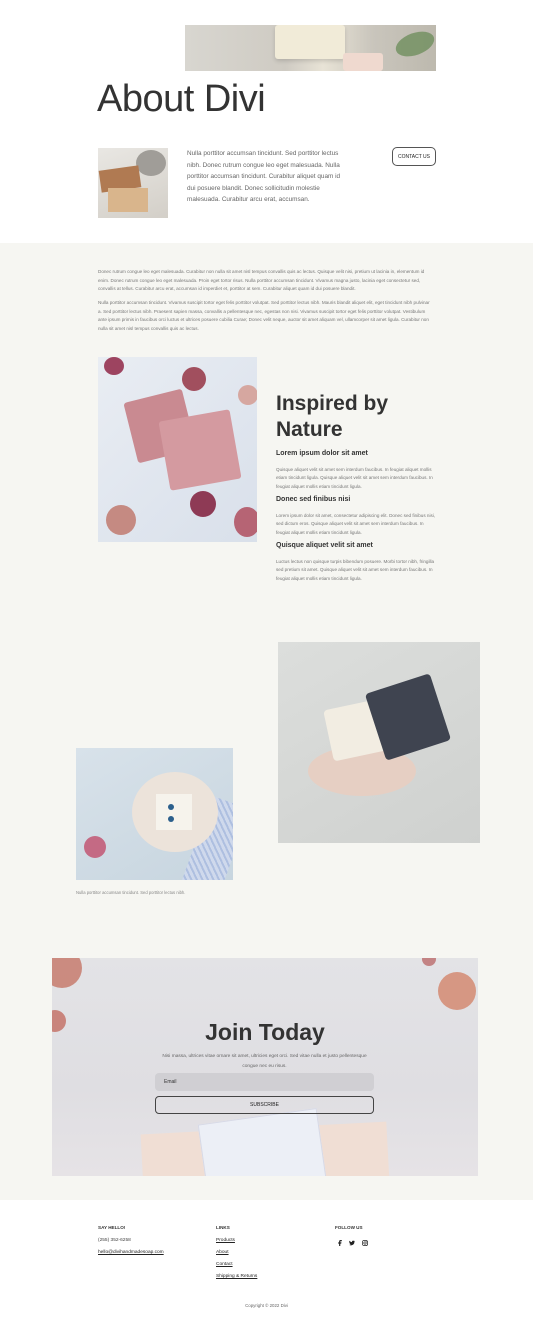 The width and height of the screenshot is (533, 1339). I want to click on footer-link-about: About, so click(222, 1252).